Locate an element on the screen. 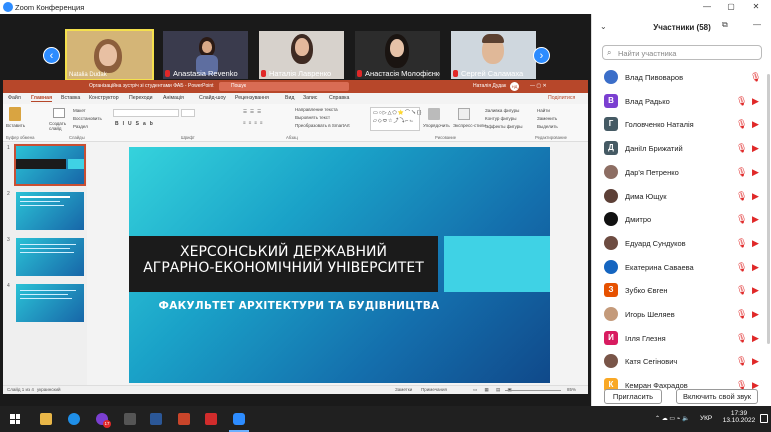 The height and width of the screenshot is (432, 771). invite-button: Пригласить is located at coordinates (633, 396).